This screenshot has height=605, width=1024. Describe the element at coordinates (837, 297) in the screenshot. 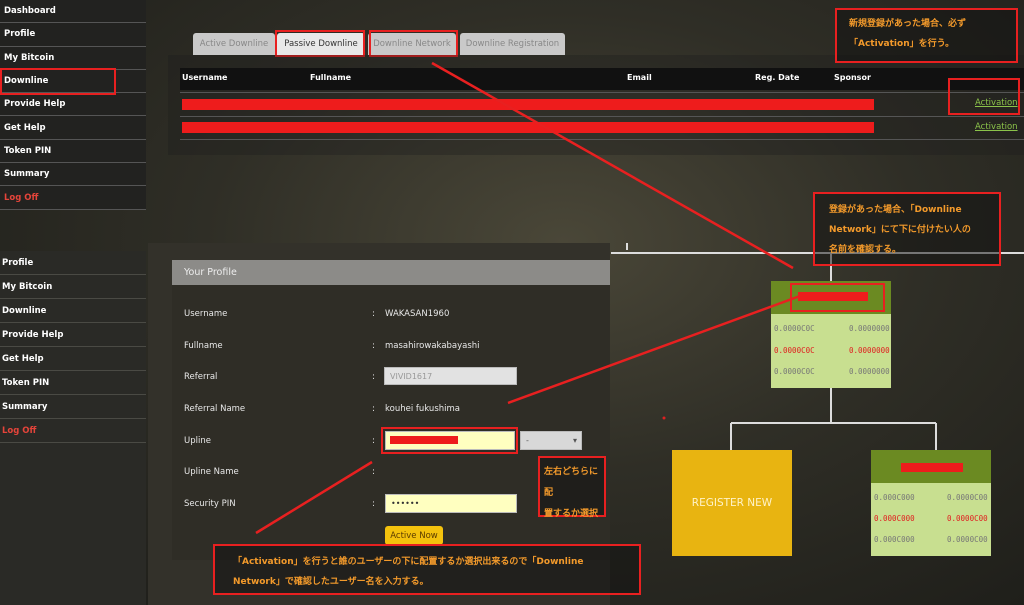

I see `node-name-highlight` at that location.